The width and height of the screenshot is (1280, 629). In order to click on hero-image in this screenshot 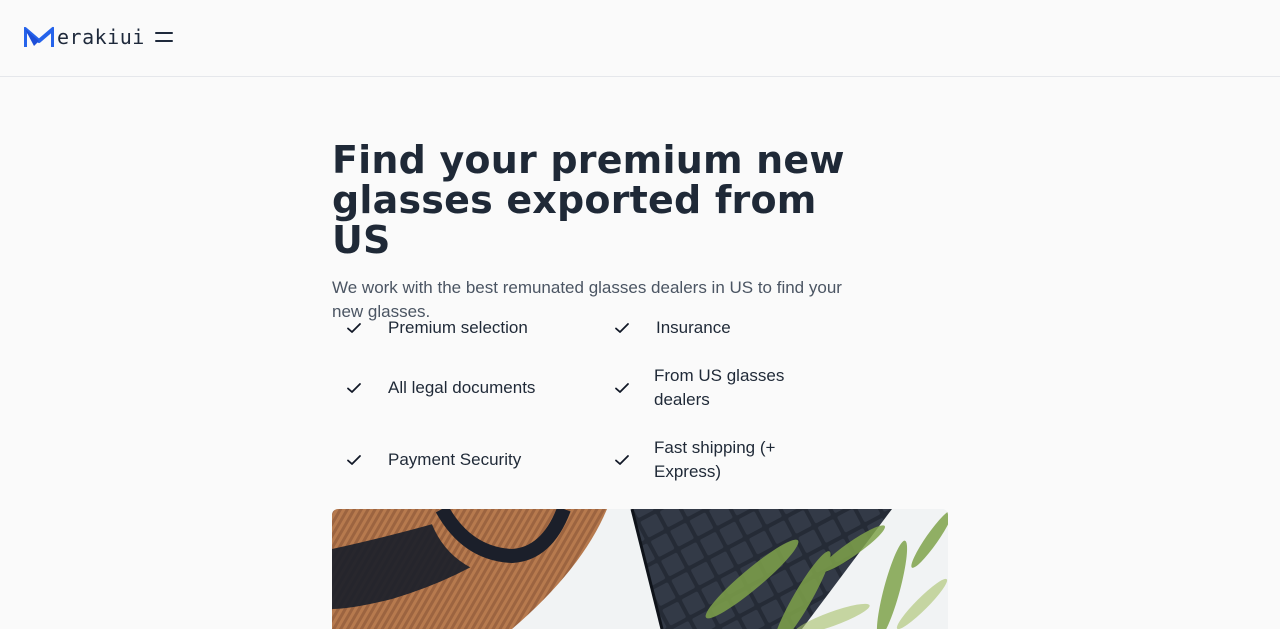, I will do `click(640, 569)`.